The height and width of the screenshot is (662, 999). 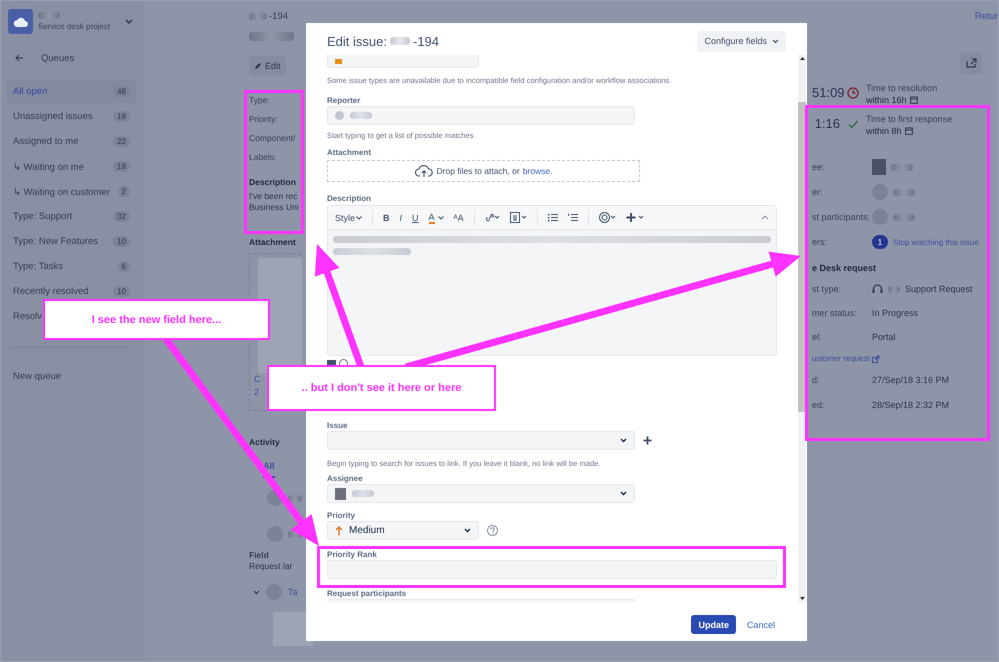 What do you see at coordinates (835, 313) in the screenshot?
I see `field-label: mer status:` at bounding box center [835, 313].